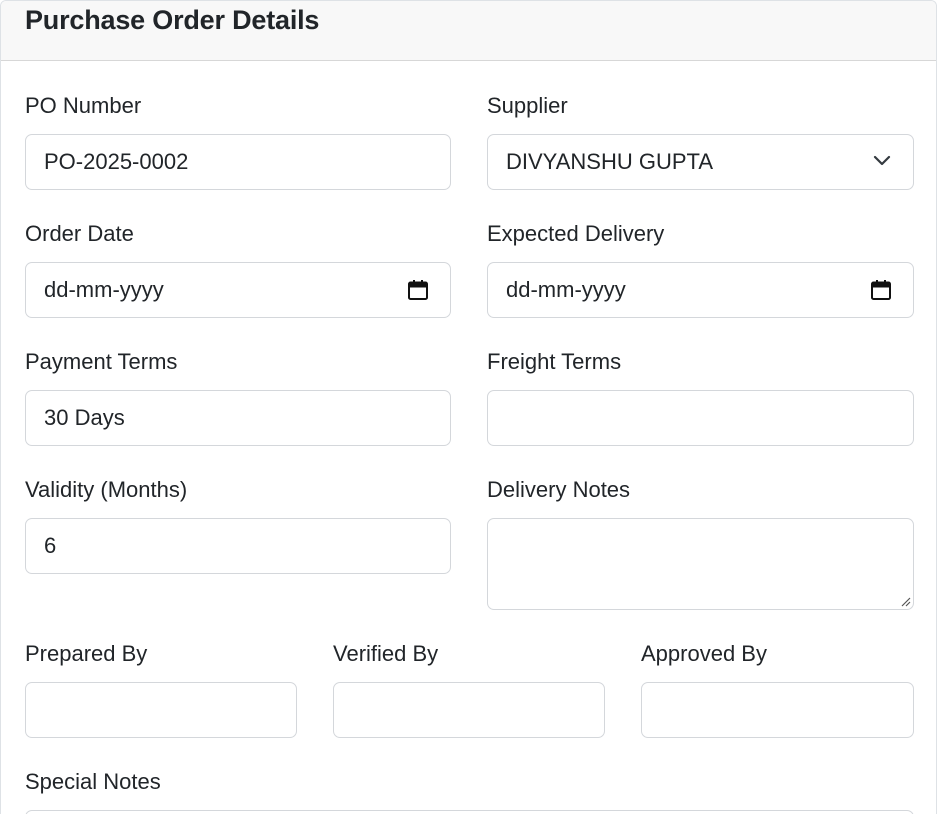 The width and height of the screenshot is (952, 814). Describe the element at coordinates (106, 489) in the screenshot. I see `validity-label: Validity (Months)` at that location.